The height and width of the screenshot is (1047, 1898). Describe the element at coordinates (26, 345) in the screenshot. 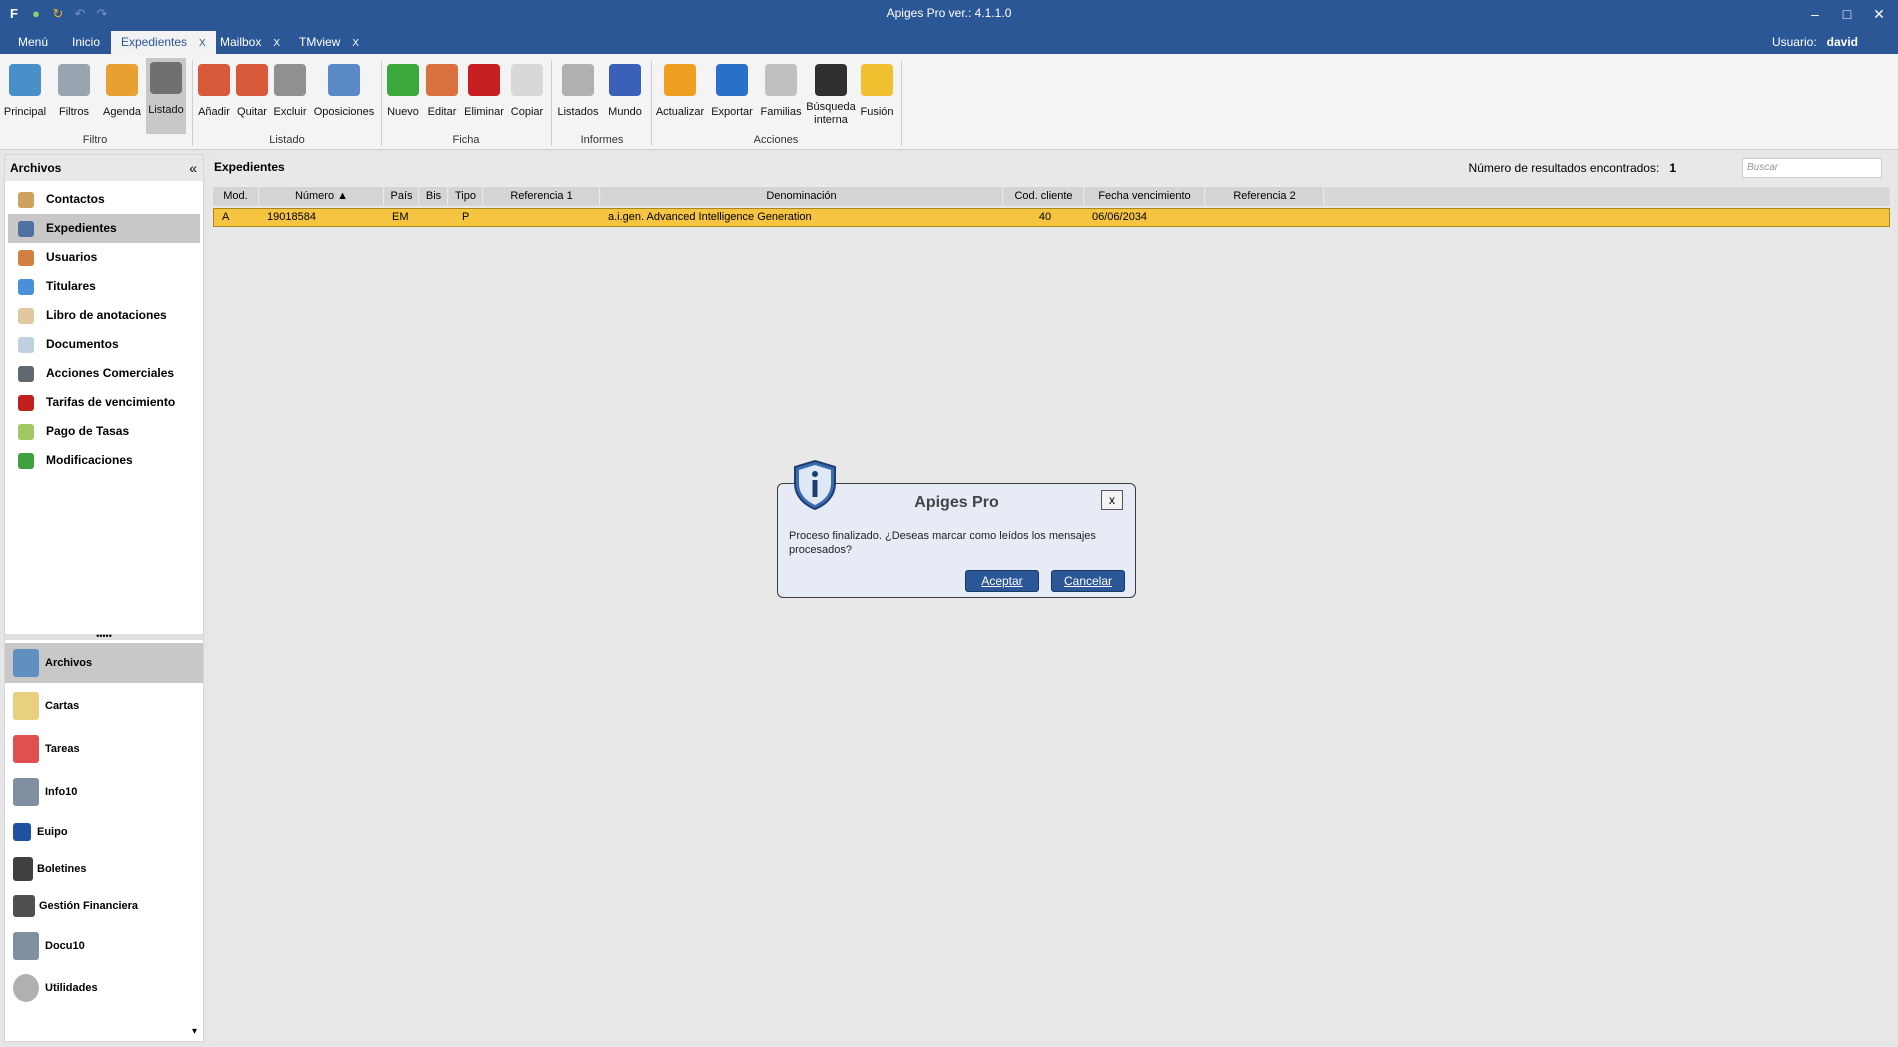

I see `documents-icon` at that location.